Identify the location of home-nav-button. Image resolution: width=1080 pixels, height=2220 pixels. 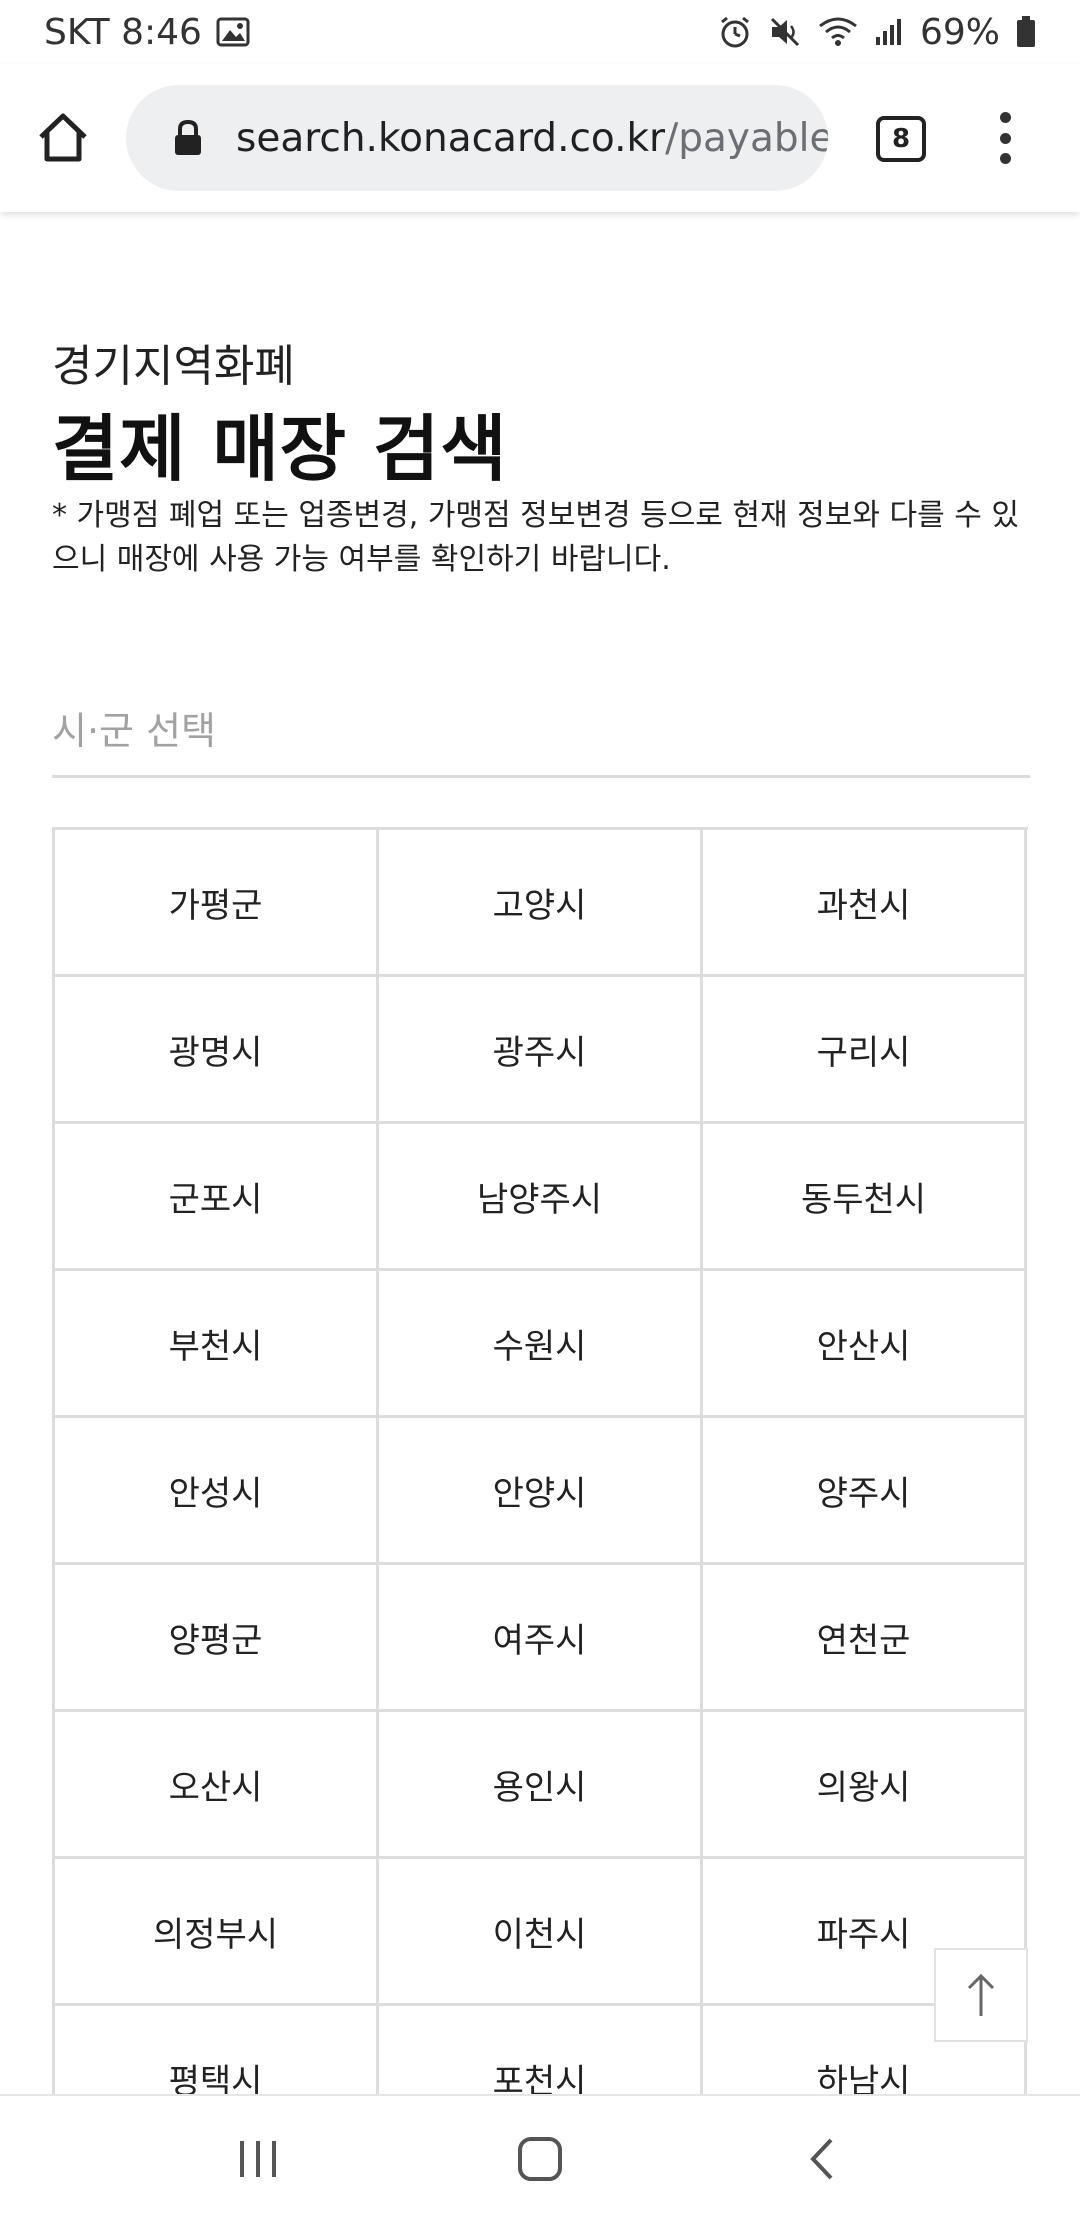
(540, 2159).